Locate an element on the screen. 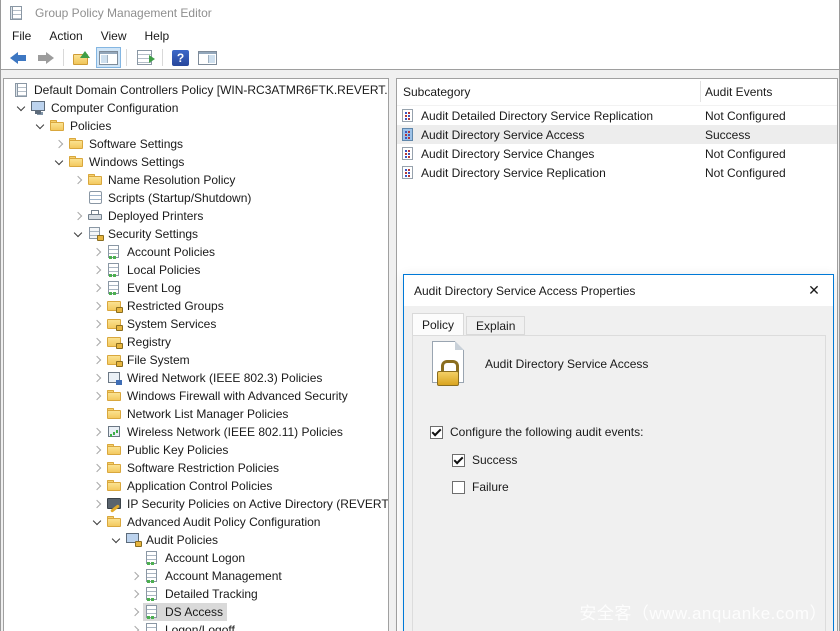 This screenshot has height=631, width=840. tree-item: System Services is located at coordinates (196, 324).